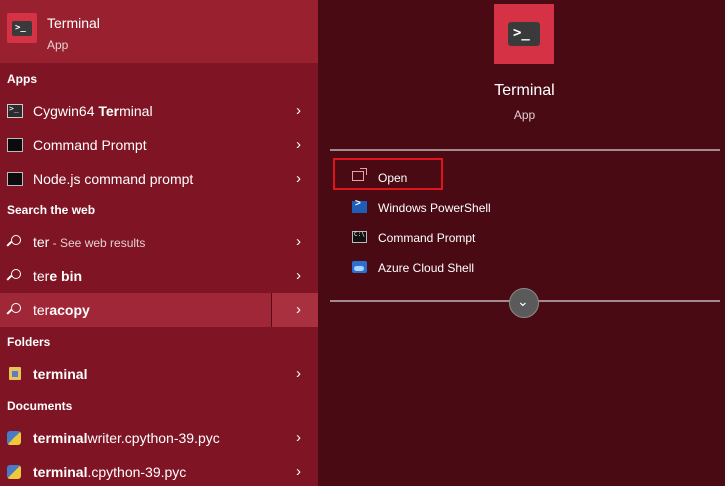  I want to click on section-search-web: Search the web, so click(51, 210).